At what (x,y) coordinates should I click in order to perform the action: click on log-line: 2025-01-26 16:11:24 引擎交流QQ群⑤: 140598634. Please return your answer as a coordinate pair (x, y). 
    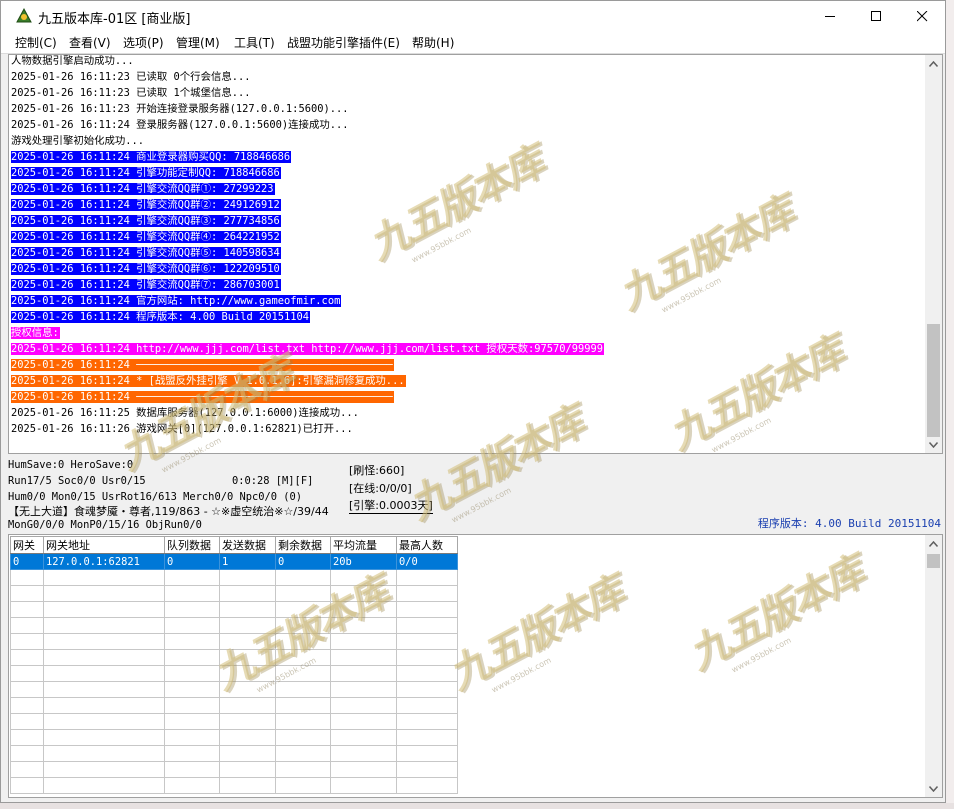
    Looking at the image, I should click on (469, 253).